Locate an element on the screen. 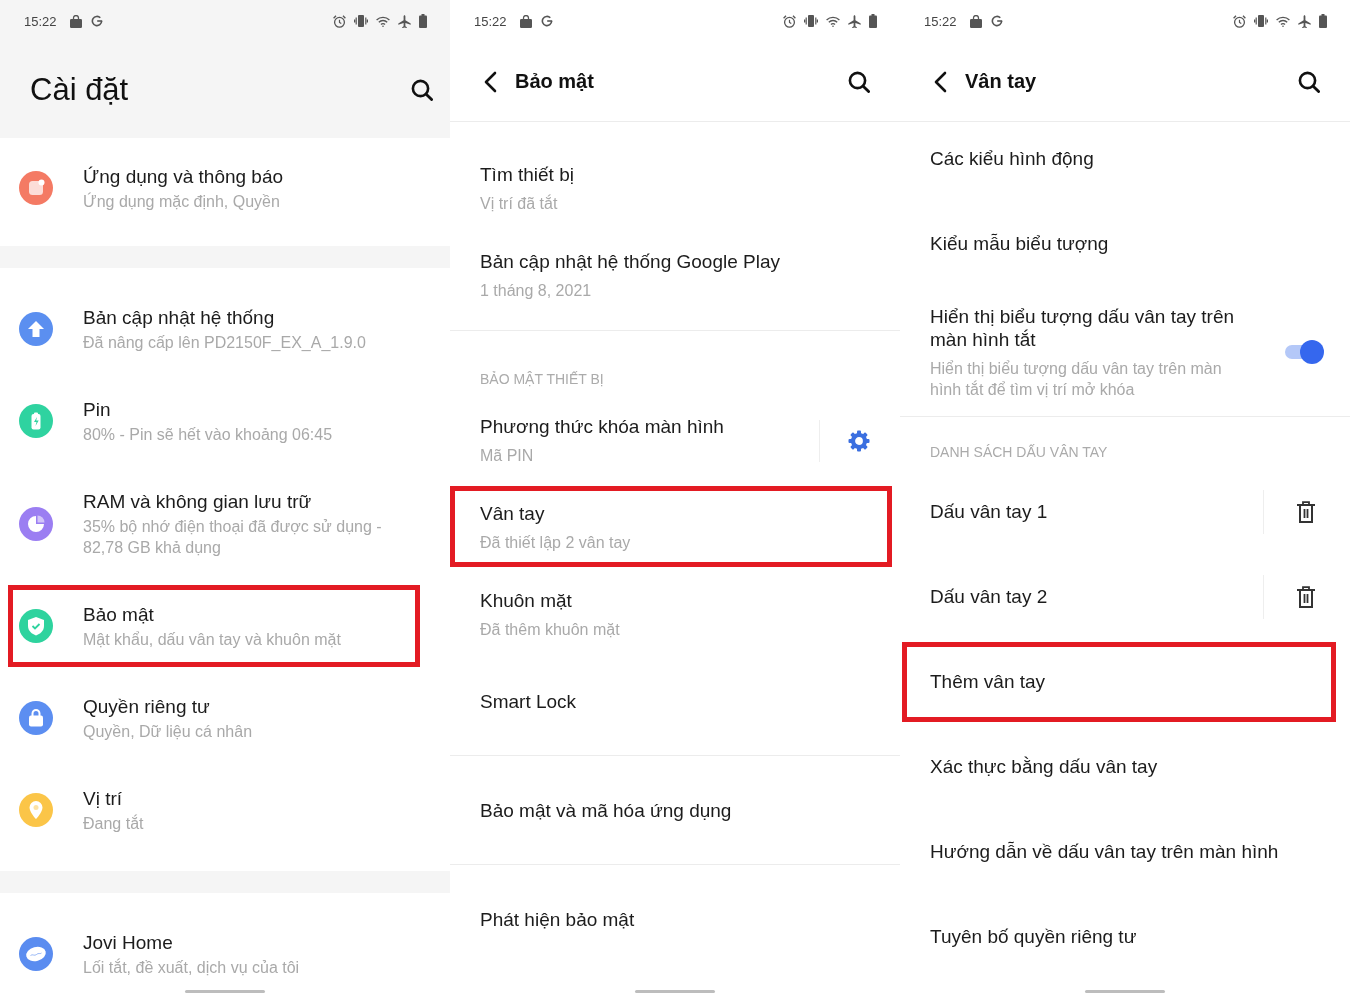  settings-item: Hướng dẫn về dấu vân tay trên màn hình is located at coordinates (1125, 851).